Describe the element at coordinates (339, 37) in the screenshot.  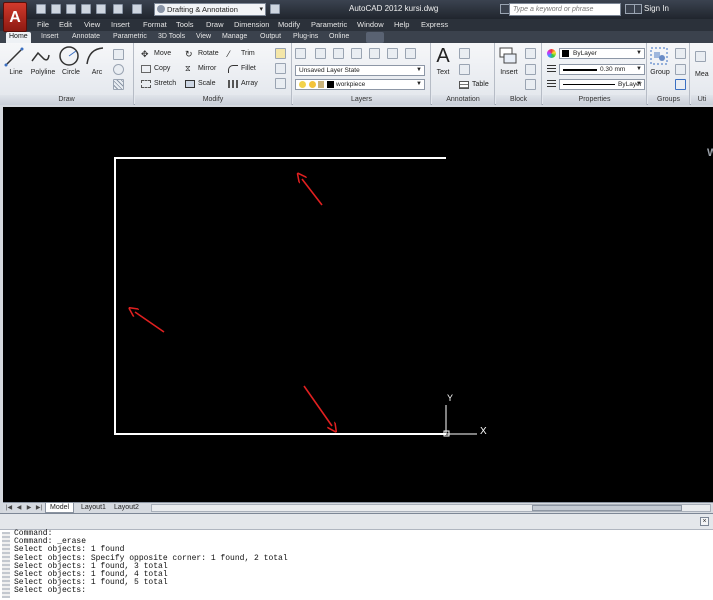
I see `tab-online: Online` at that location.